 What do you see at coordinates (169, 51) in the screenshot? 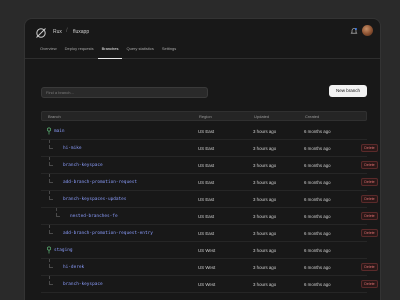
I see `tab-settings: Settings` at bounding box center [169, 51].